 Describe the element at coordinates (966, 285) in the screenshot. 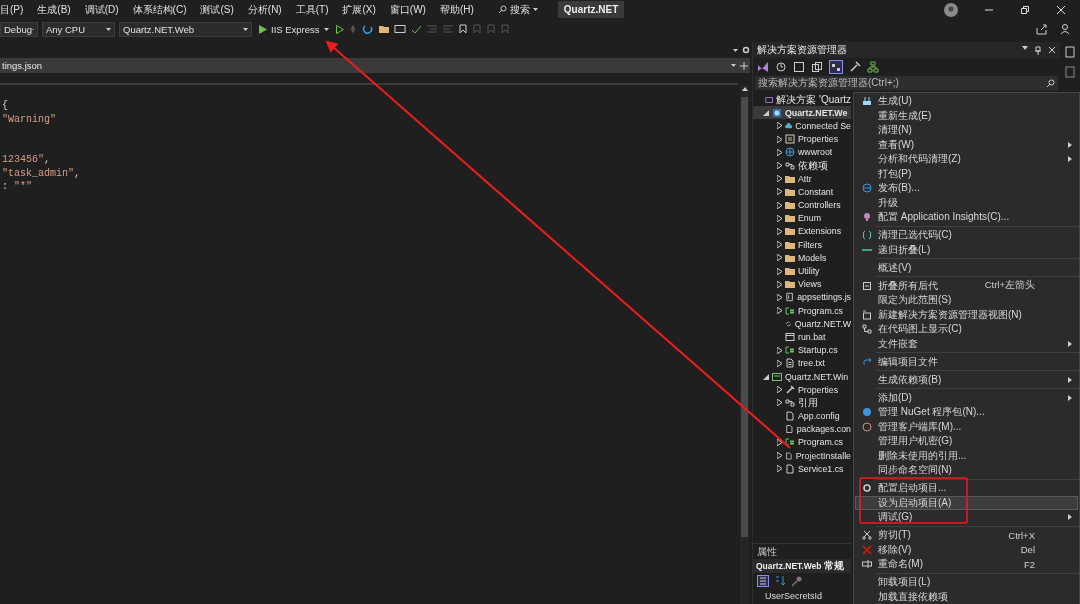

I see `menu-item: 折叠所有后代 Ctrl+左箭头` at that location.